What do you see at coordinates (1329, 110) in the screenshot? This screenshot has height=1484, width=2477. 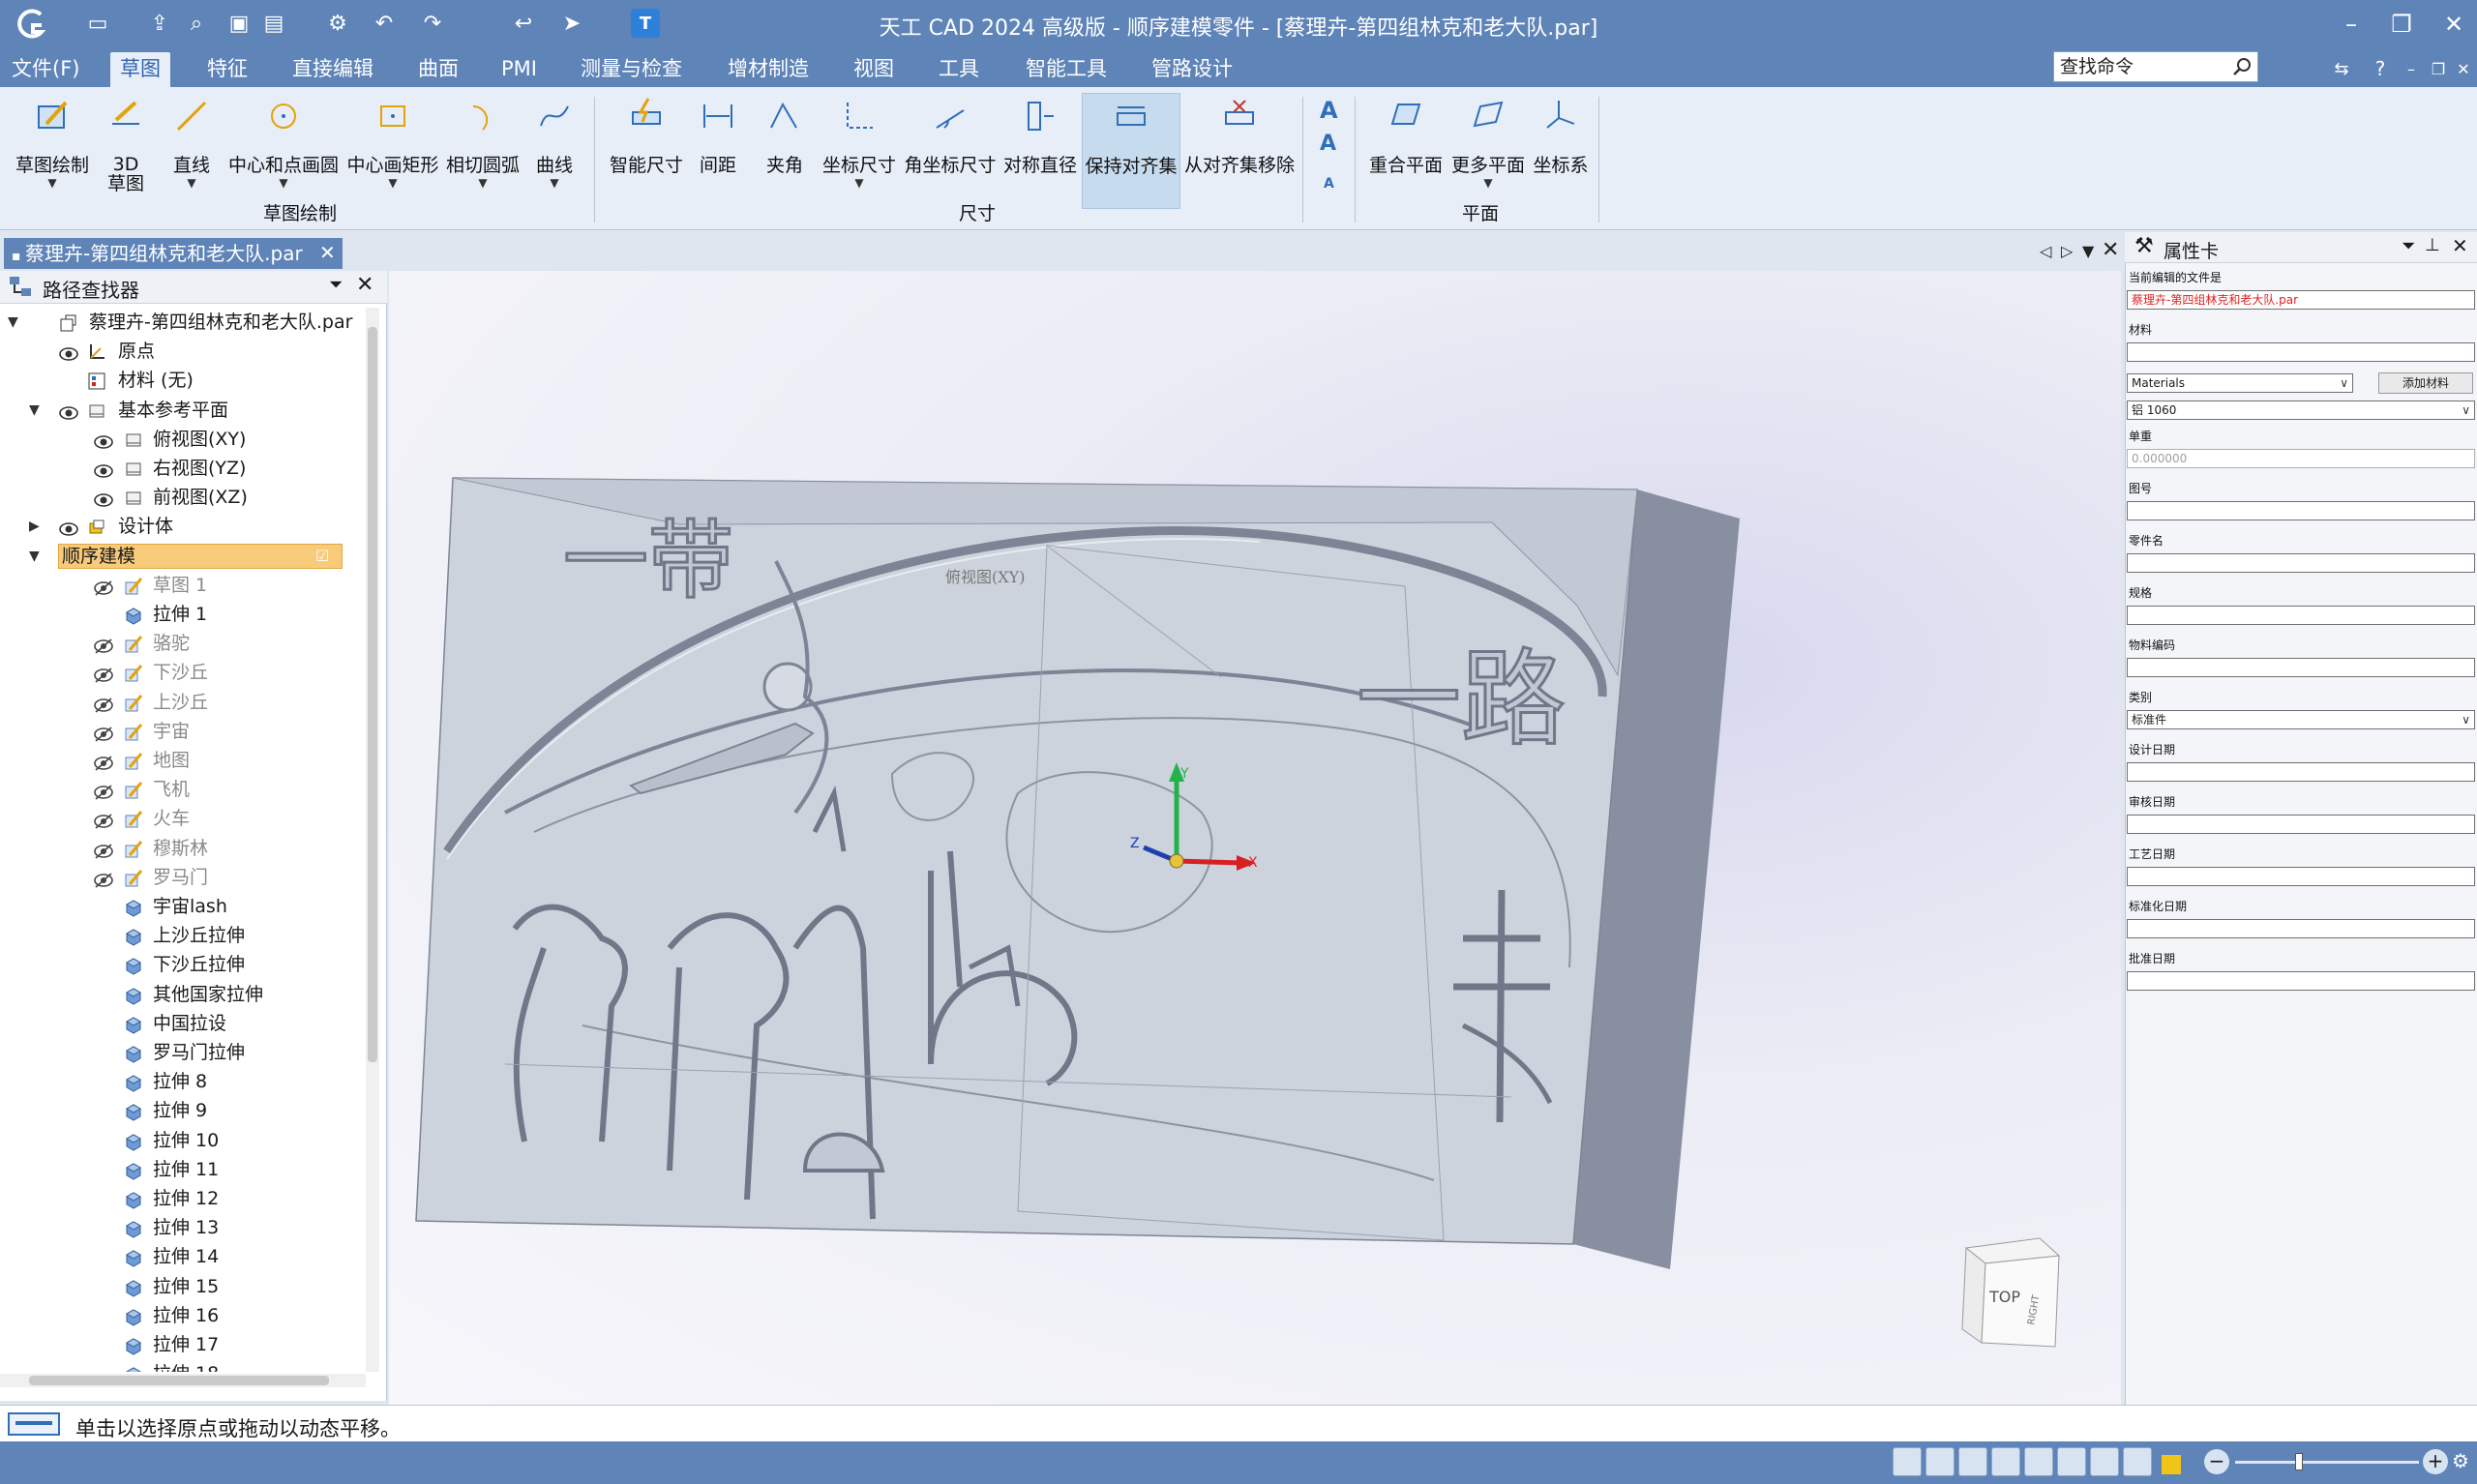 I see `text-size-large-button: A` at bounding box center [1329, 110].